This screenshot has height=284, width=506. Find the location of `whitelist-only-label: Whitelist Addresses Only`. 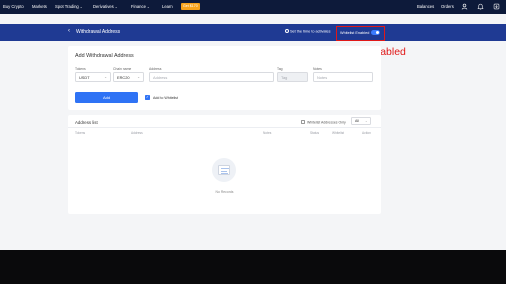

whitelist-only-label: Whitelist Addresses Only is located at coordinates (326, 122).